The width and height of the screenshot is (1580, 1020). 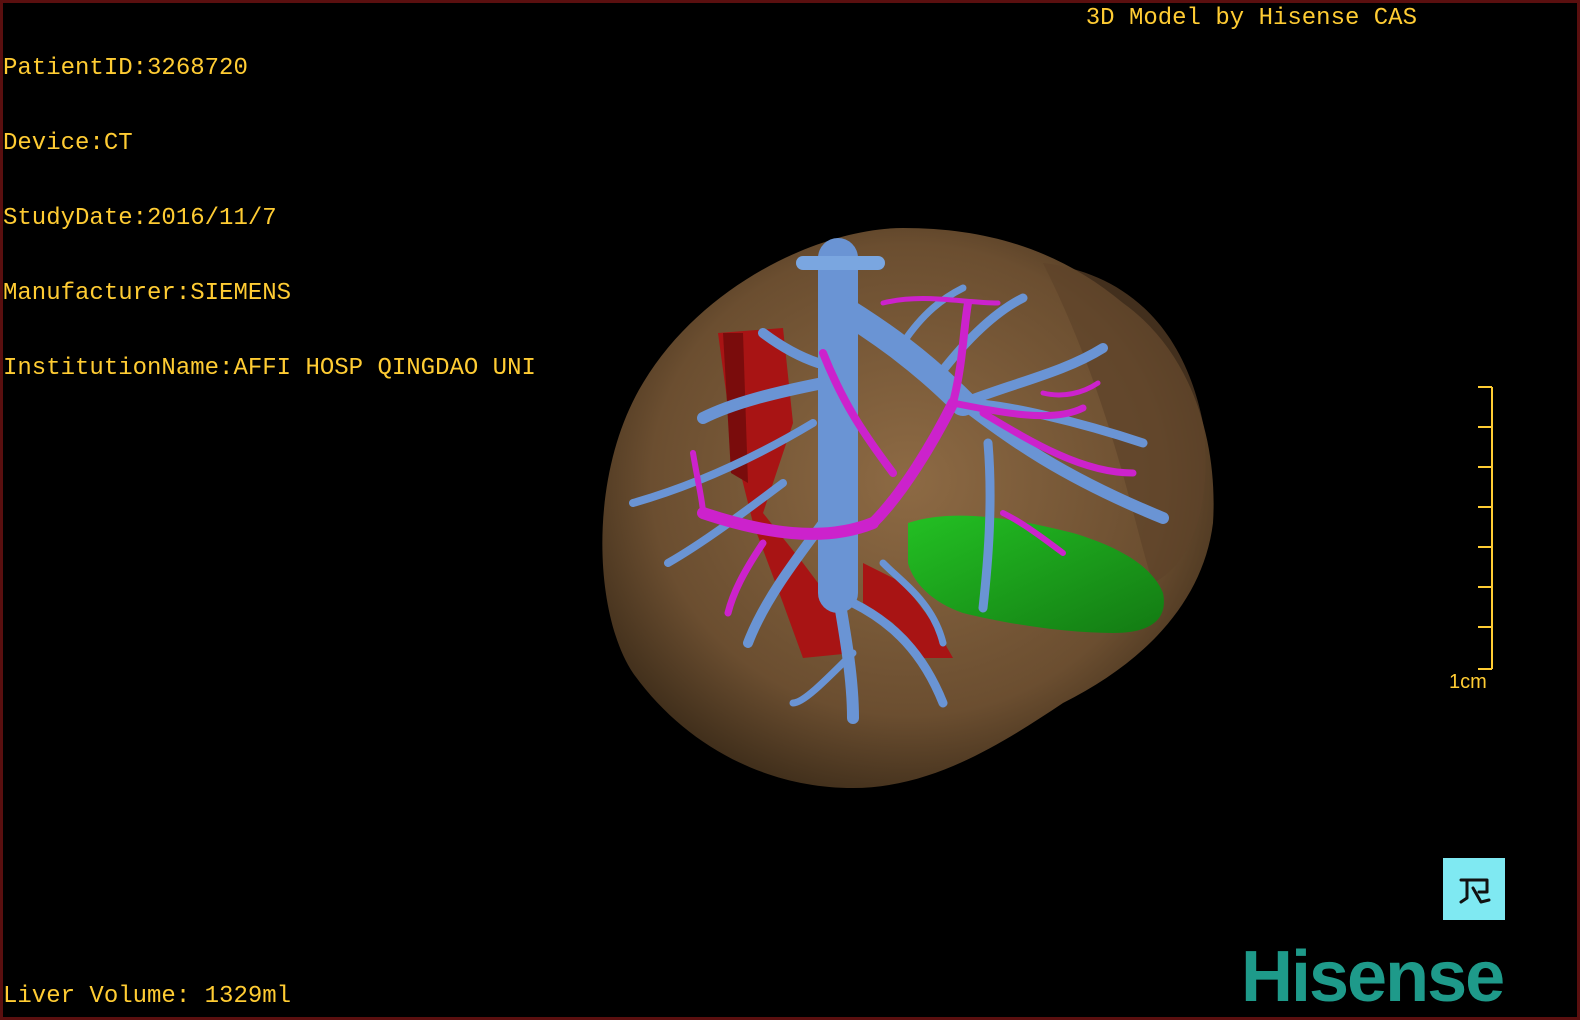 What do you see at coordinates (147, 293) in the screenshot?
I see `manufacturer-text: Manufacturer:SIEMENS` at bounding box center [147, 293].